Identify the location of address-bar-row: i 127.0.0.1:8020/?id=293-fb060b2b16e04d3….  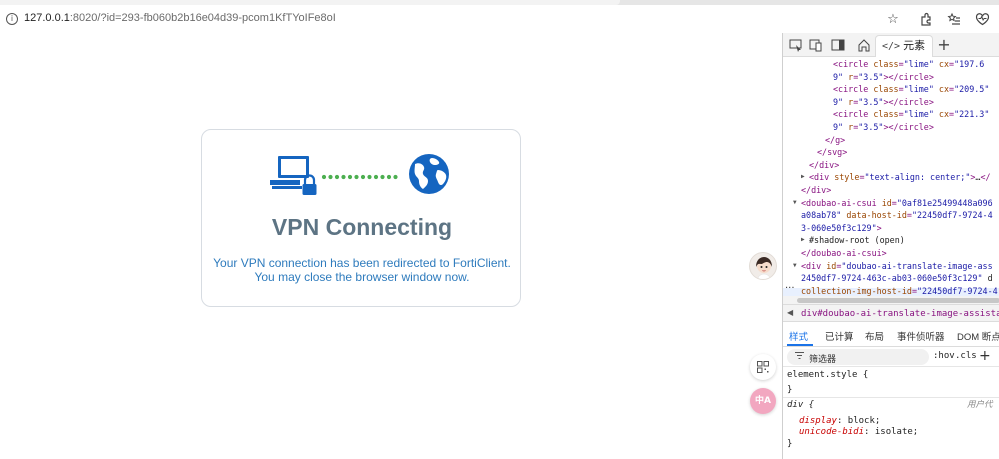
(499, 19).